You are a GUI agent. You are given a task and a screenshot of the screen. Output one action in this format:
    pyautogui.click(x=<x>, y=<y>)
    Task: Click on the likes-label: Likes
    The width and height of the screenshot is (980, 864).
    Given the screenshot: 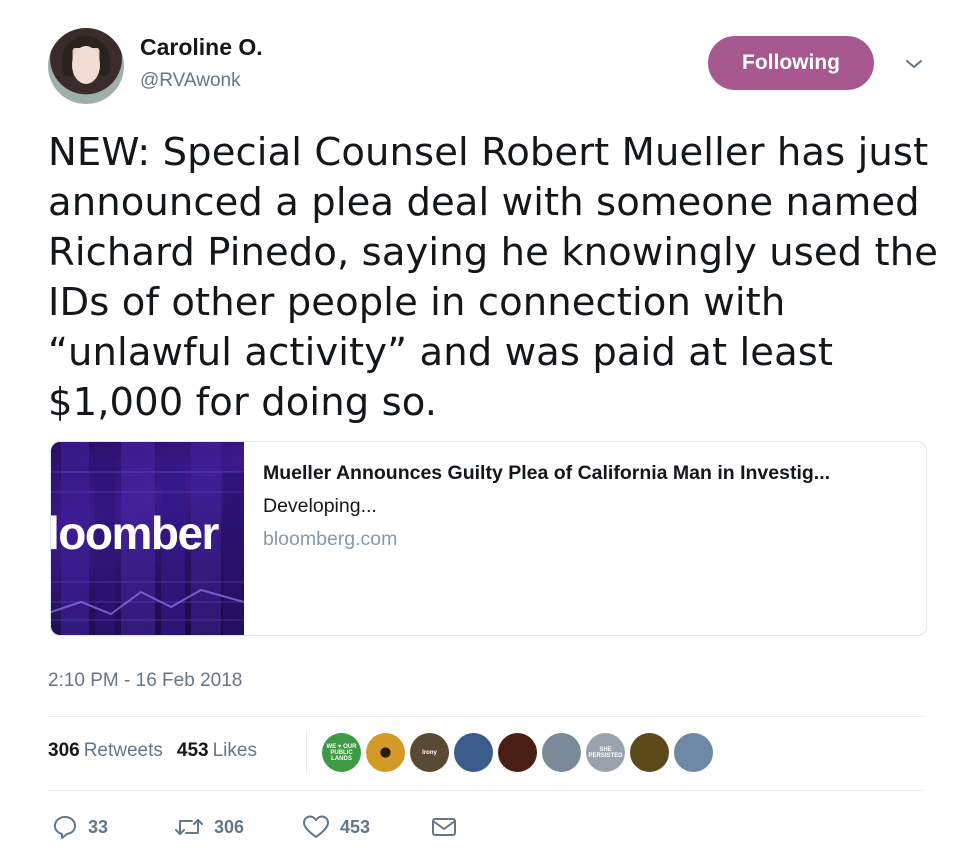 What is the action you would take?
    pyautogui.click(x=234, y=750)
    